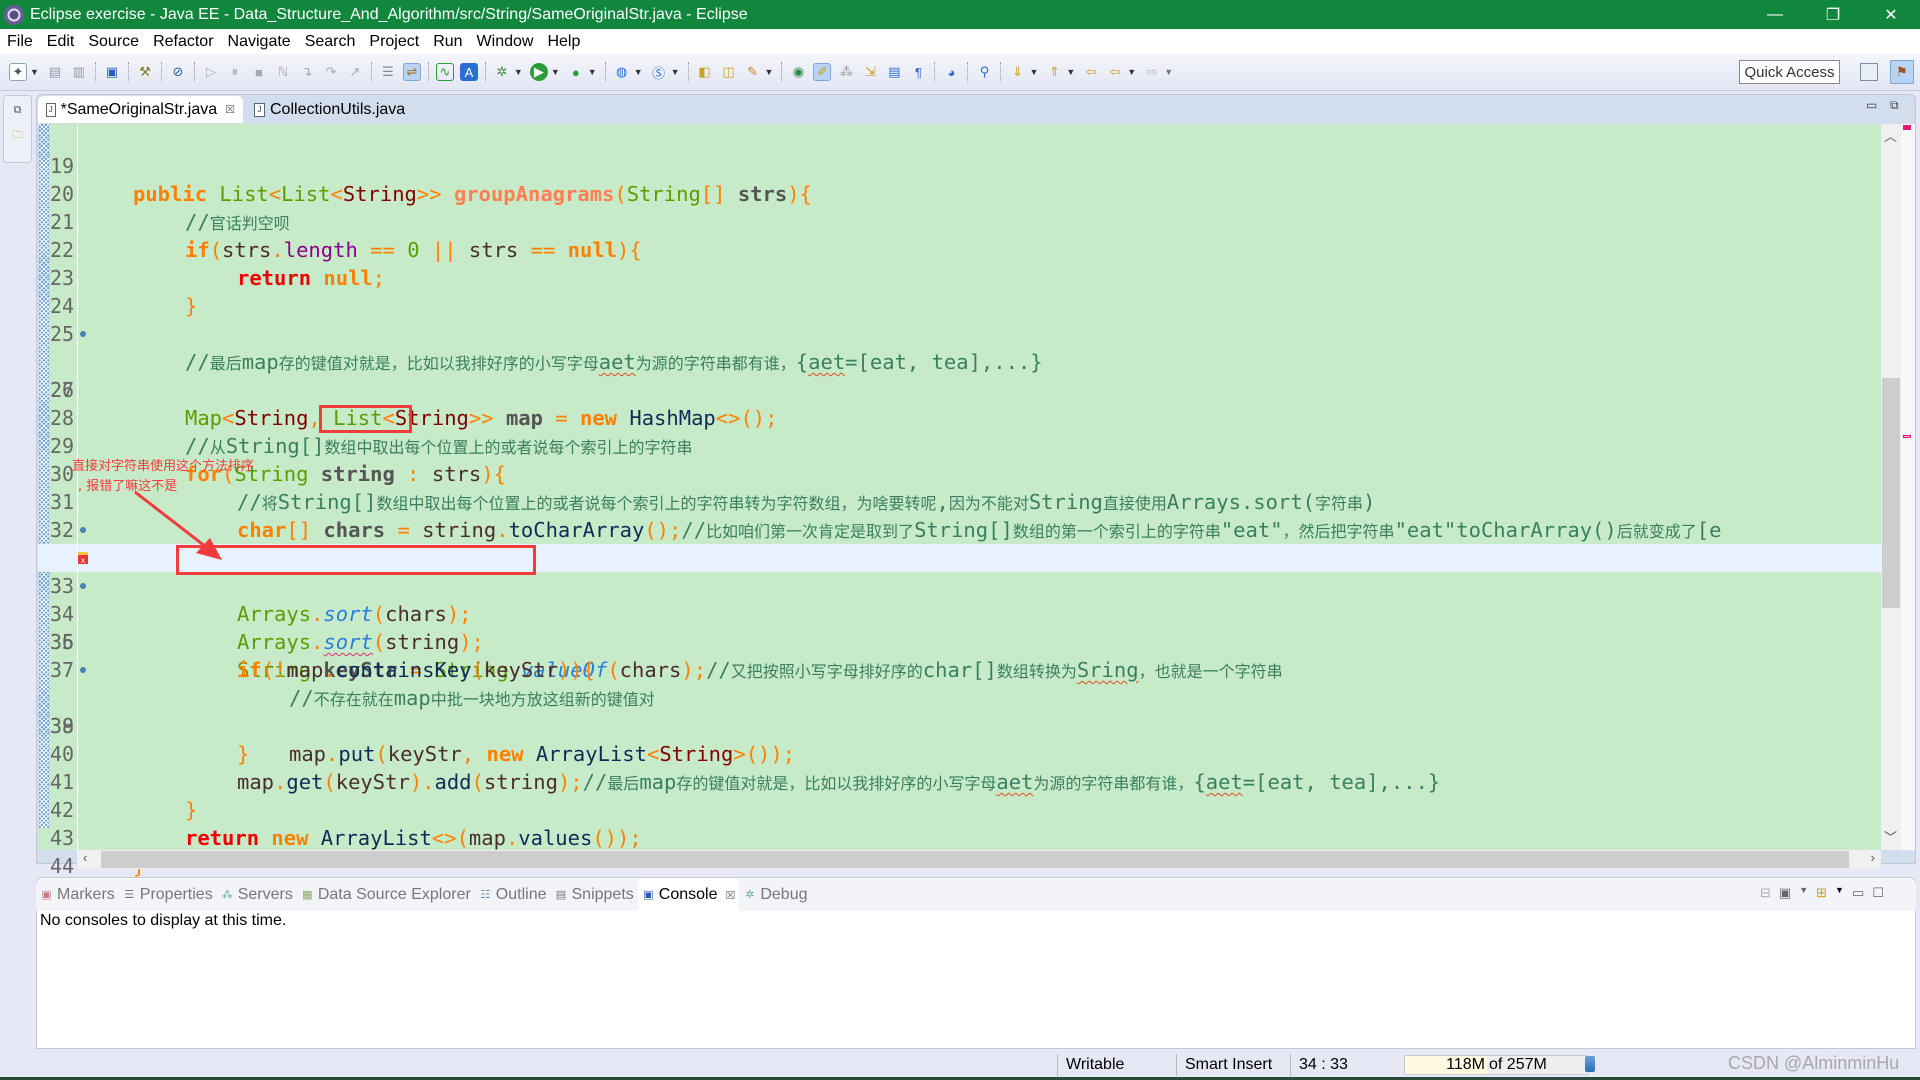 The height and width of the screenshot is (1080, 1920). Describe the element at coordinates (959, 249) in the screenshot. I see `code-line: 22 return null;` at that location.